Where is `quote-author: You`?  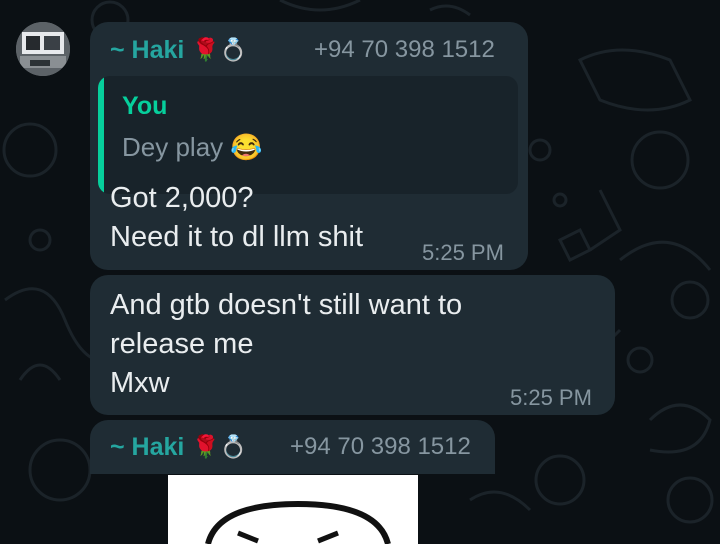 quote-author: You is located at coordinates (145, 106).